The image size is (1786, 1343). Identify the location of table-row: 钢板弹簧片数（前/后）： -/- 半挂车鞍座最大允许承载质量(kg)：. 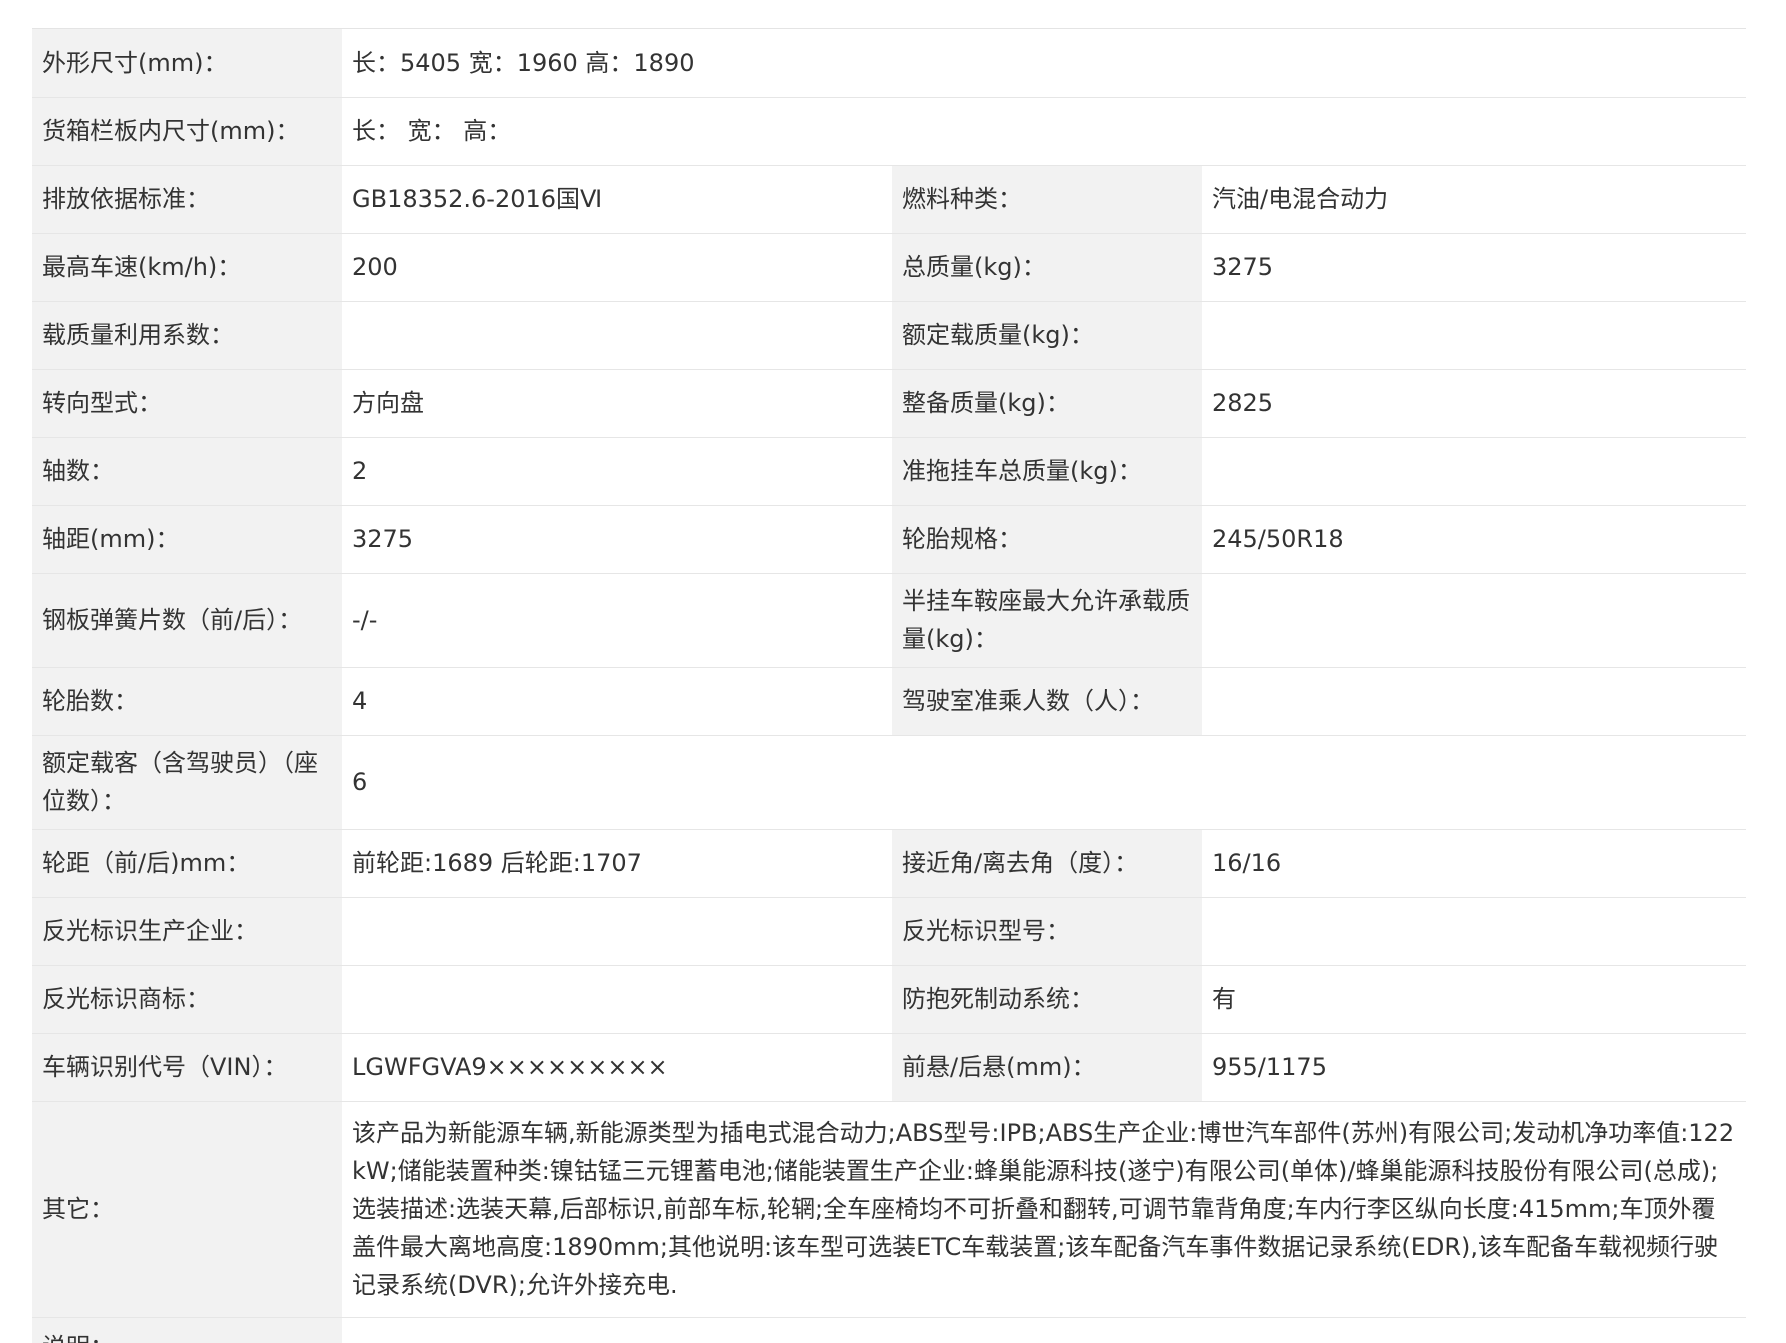
(889, 620).